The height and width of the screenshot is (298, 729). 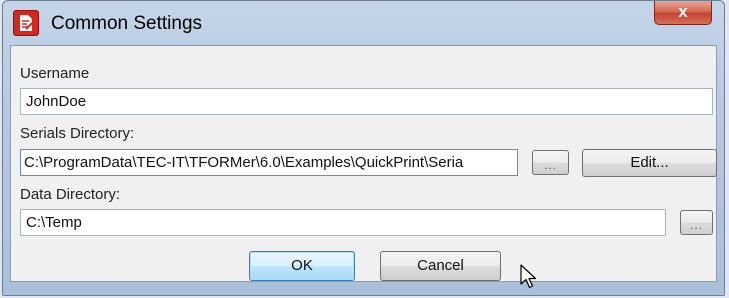 I want to click on serials-directory-label: Serials Directory:, so click(x=77, y=133).